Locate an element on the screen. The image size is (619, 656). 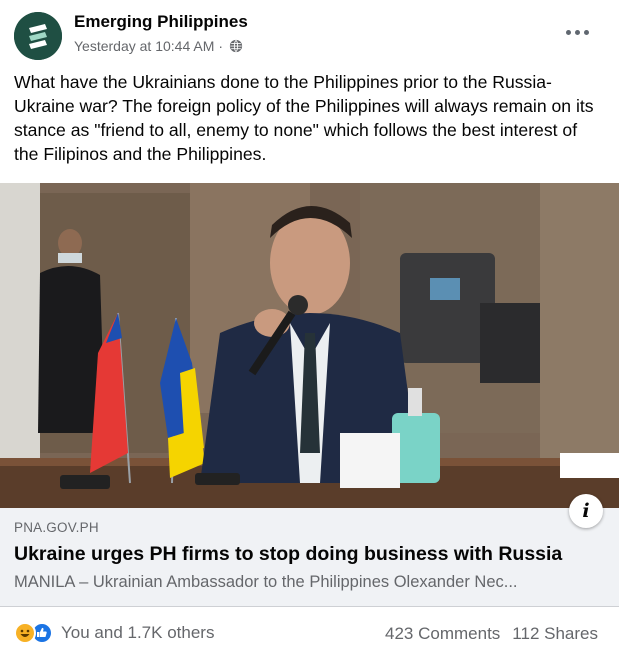
shares-count: 112 Shares is located at coordinates (555, 634).